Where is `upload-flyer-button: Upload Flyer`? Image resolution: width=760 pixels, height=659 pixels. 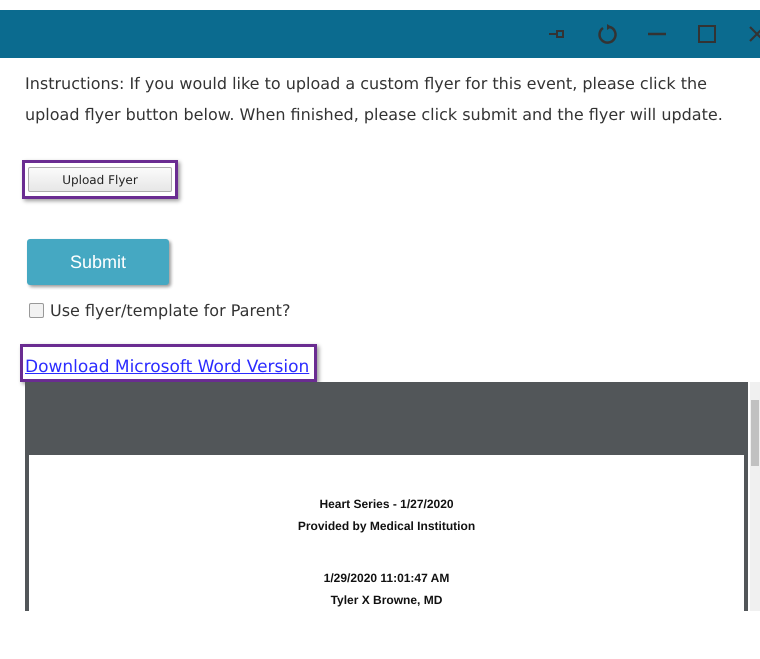
upload-flyer-button: Upload Flyer is located at coordinates (100, 179).